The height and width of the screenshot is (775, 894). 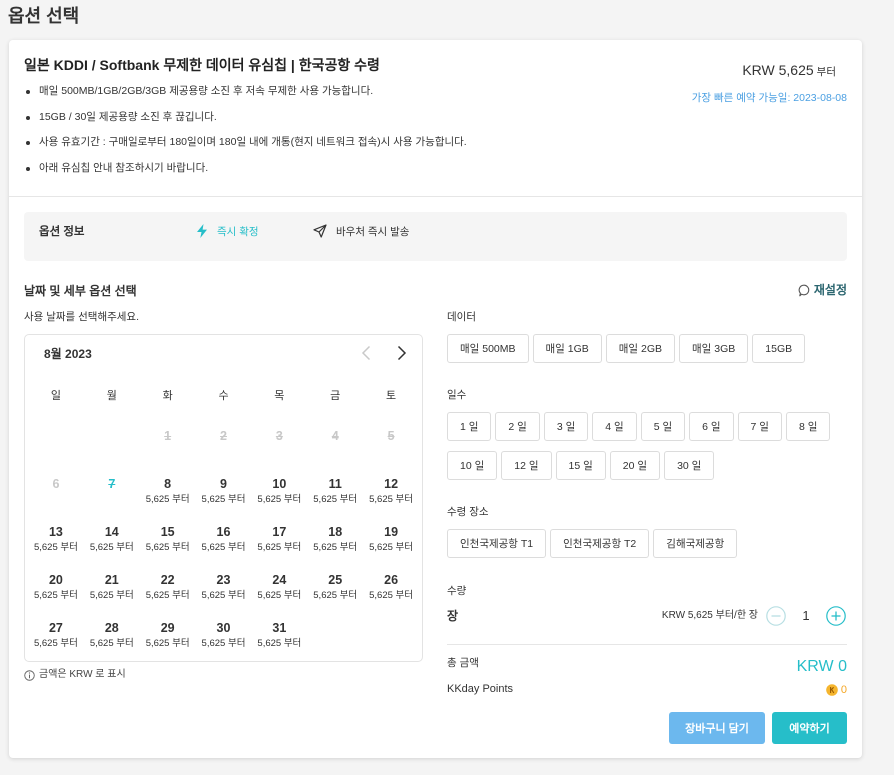 I want to click on book-button: 예약하기, so click(x=809, y=728).